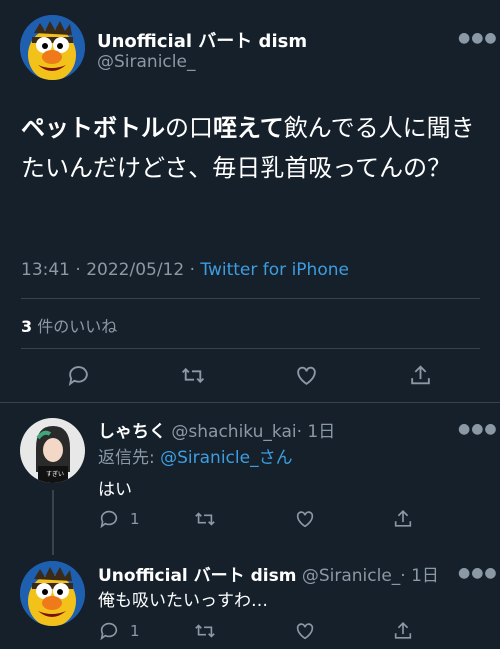 The height and width of the screenshot is (649, 500). What do you see at coordinates (248, 128) in the screenshot?
I see `tweet-text-bold: 咥えて` at bounding box center [248, 128].